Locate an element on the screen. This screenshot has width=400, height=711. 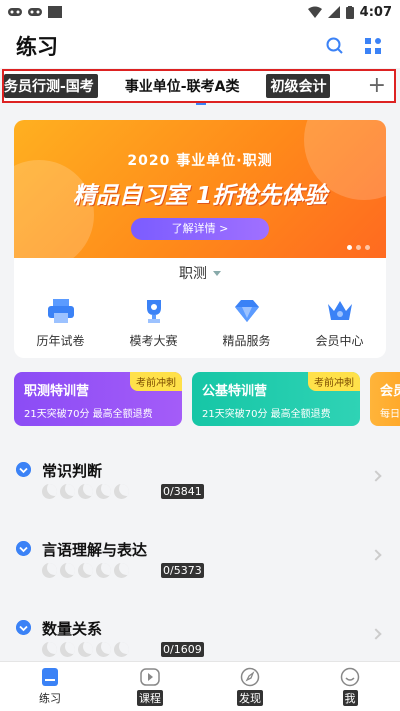
promo-card: 会员 每日 is located at coordinates (385, 399).